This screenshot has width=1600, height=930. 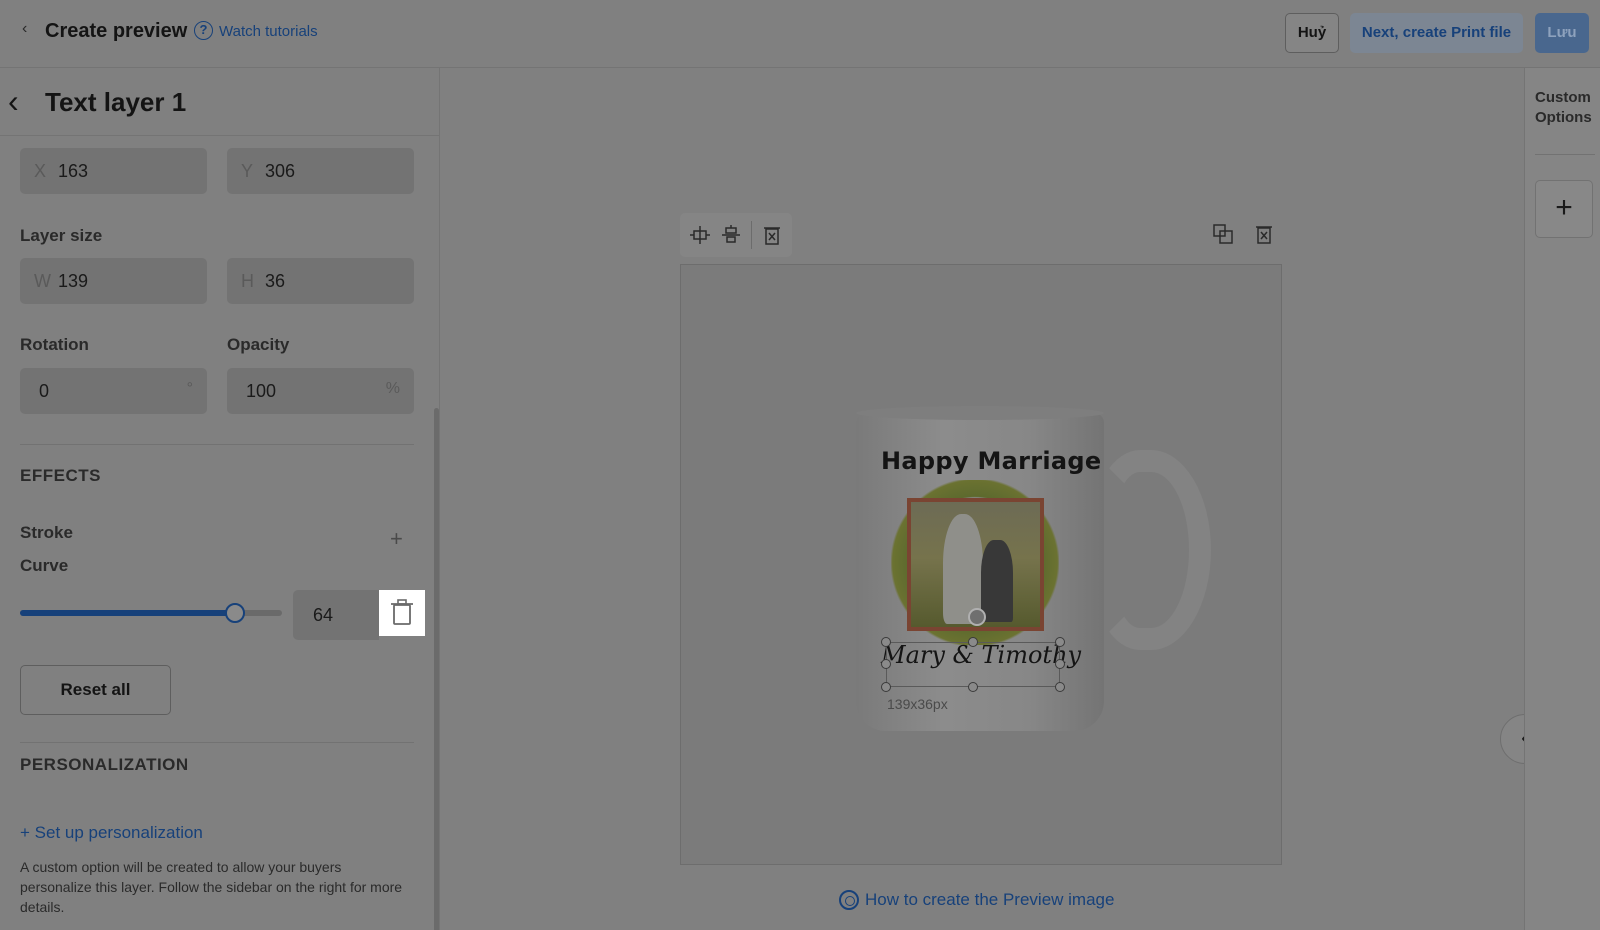 What do you see at coordinates (247, 171) in the screenshot?
I see `y-prefix: Y` at bounding box center [247, 171].